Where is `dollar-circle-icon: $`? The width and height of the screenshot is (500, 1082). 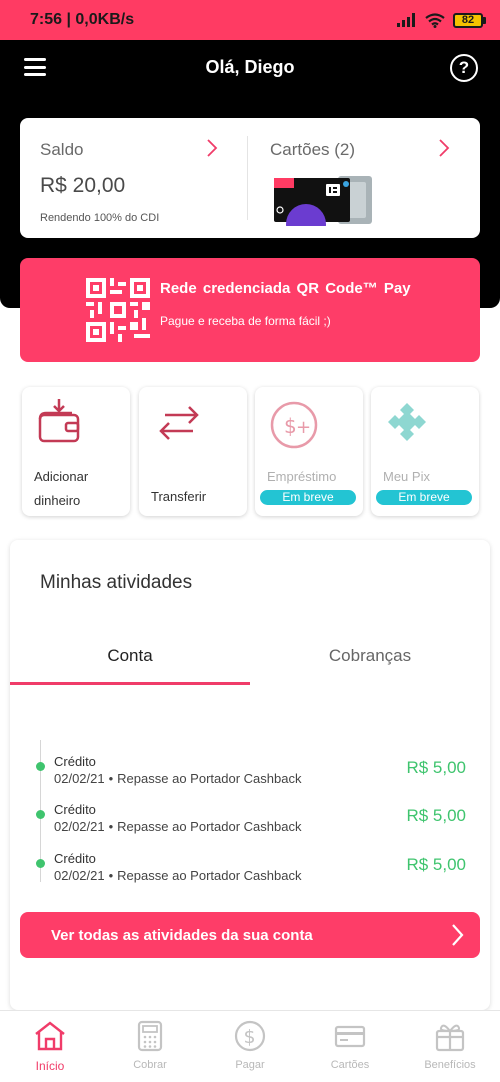
dollar-circle-icon: $ is located at coordinates (250, 1036).